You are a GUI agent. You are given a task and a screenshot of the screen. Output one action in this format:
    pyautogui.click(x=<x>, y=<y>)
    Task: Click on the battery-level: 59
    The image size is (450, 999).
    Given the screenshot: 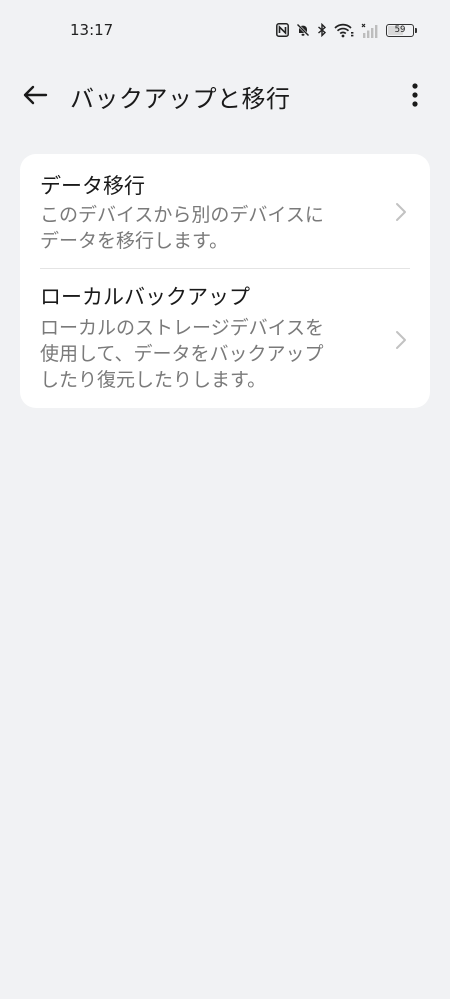 What is the action you would take?
    pyautogui.click(x=400, y=29)
    